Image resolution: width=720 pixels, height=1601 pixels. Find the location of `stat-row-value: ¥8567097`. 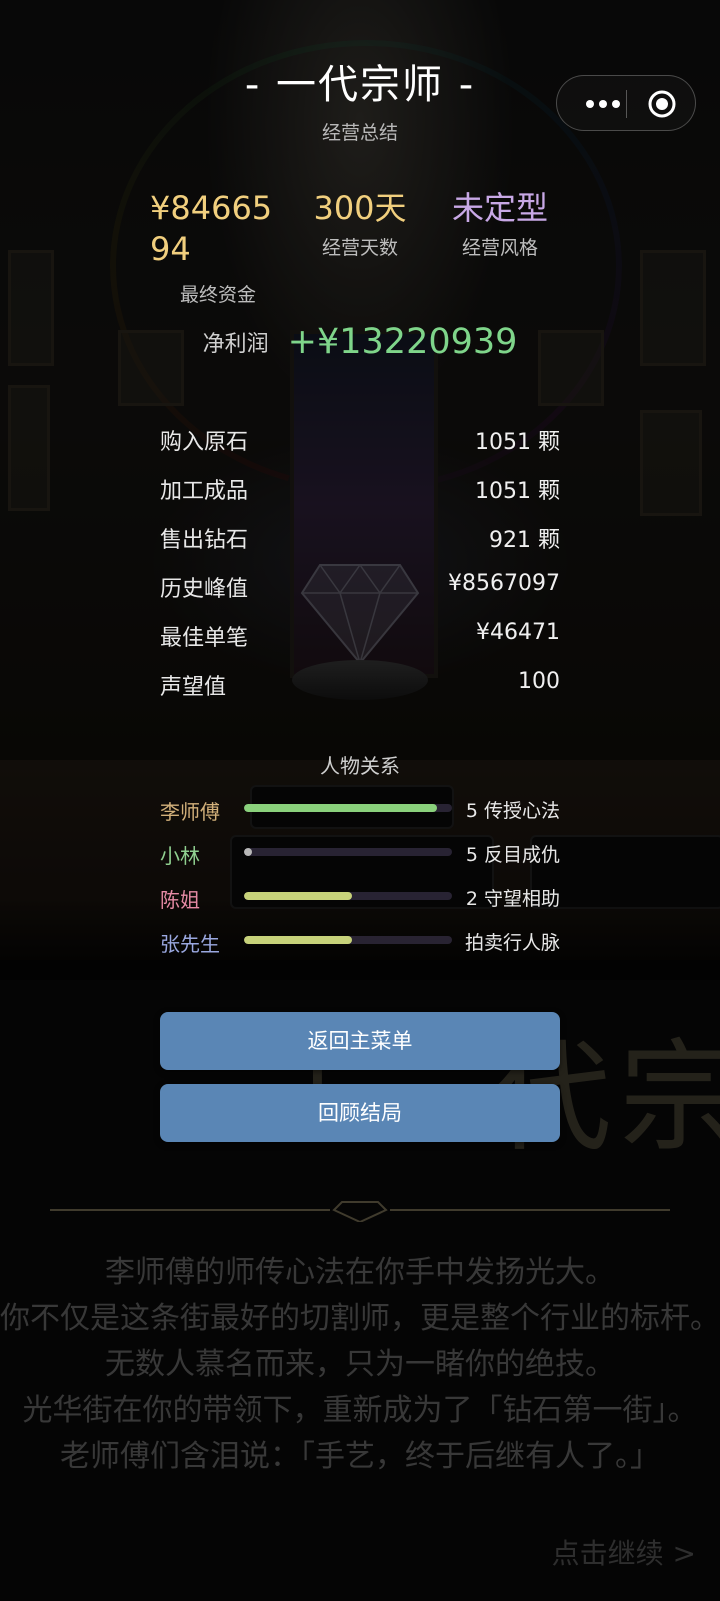

stat-row-value: ¥8567097 is located at coordinates (504, 583).